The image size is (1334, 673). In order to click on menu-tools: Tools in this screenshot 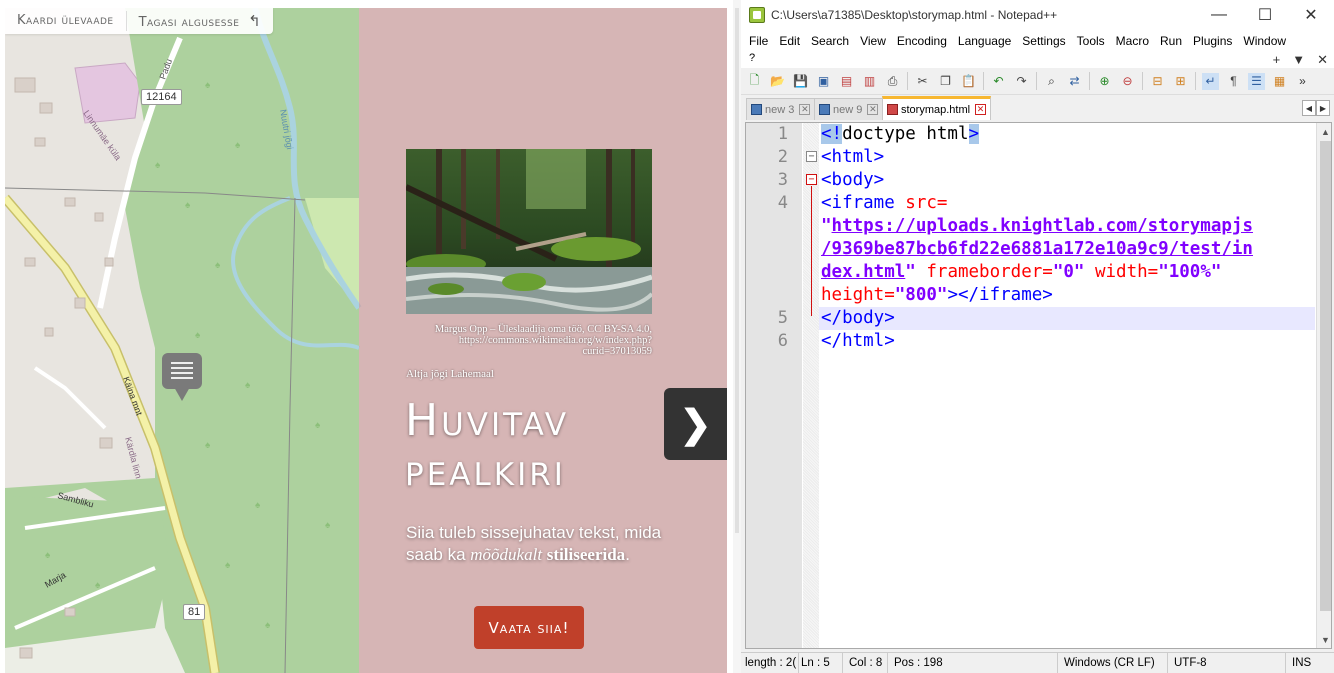, I will do `click(1091, 41)`.